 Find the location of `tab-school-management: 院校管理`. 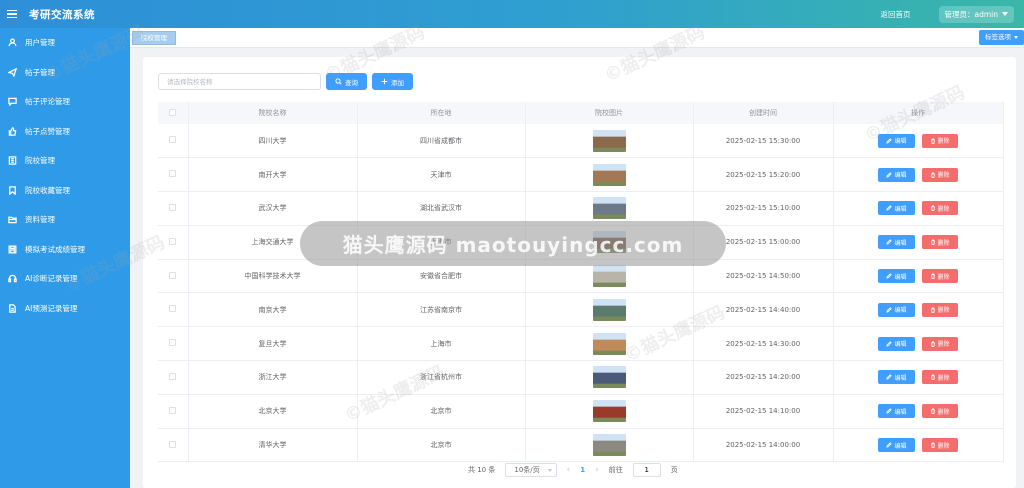

tab-school-management: 院校管理 is located at coordinates (154, 38).